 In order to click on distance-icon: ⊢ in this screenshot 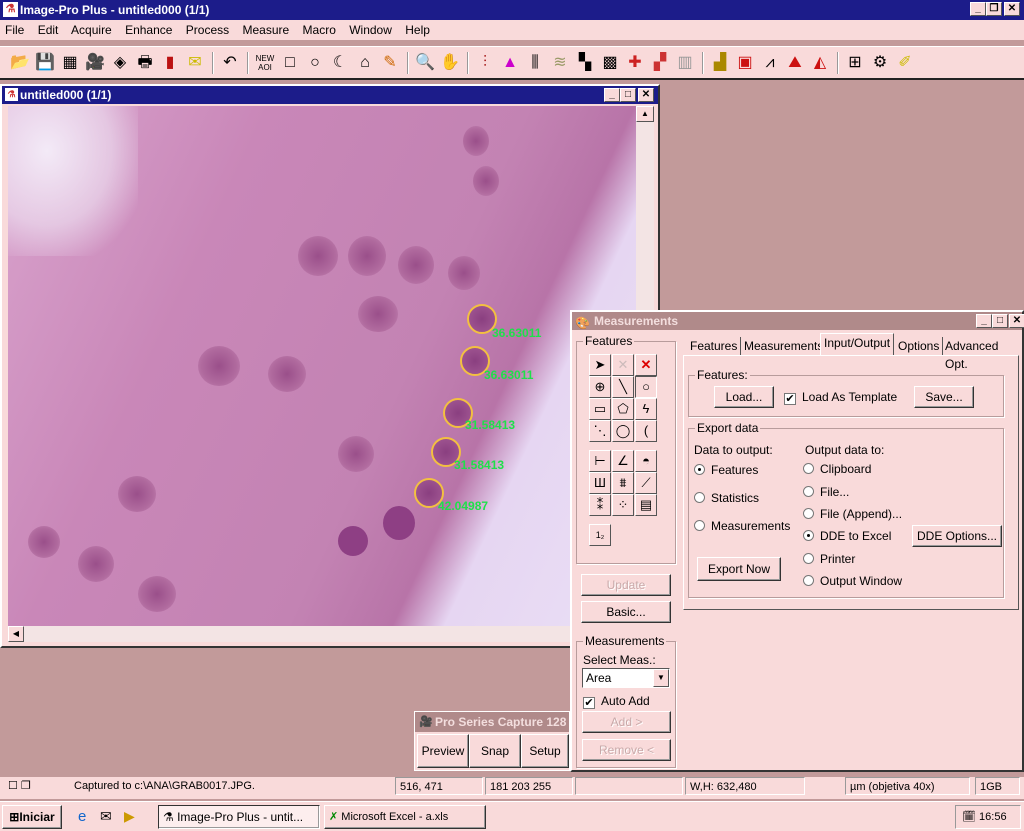, I will do `click(600, 461)`.